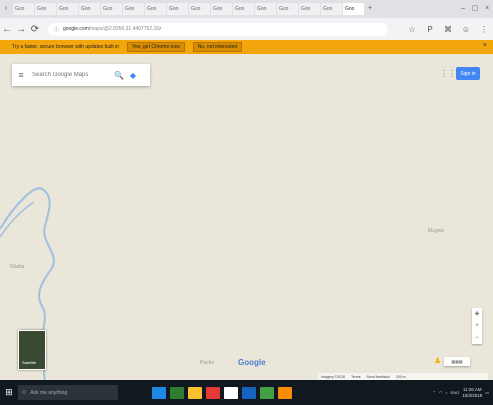  Describe the element at coordinates (56, 29) in the screenshot. I see `site-info-icon: ⓘ` at that location.